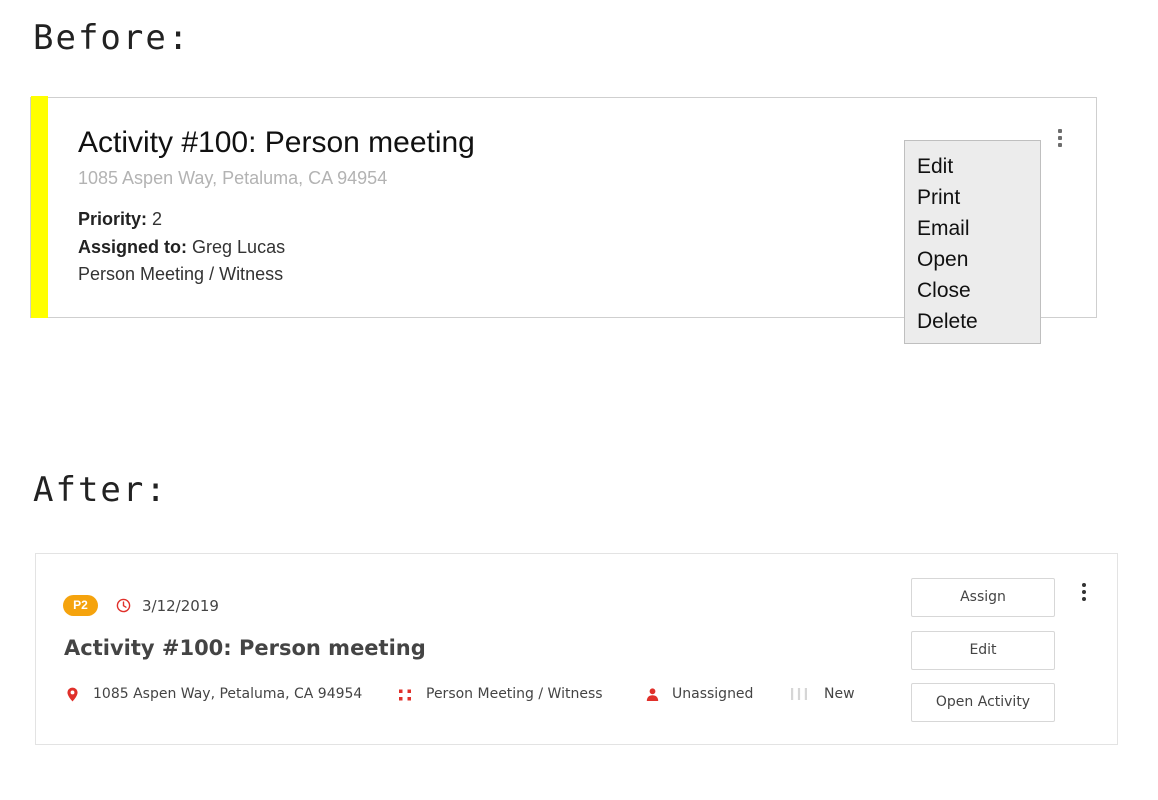  I want to click on menu-item-open: Open, so click(972, 261).